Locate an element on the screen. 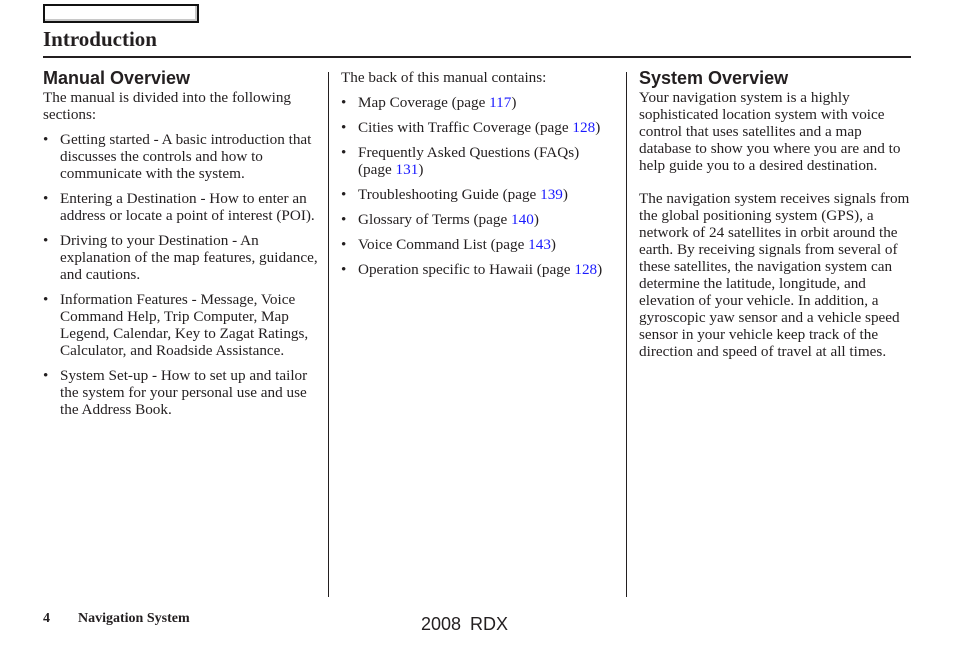 Image resolution: width=954 pixels, height=652 pixels. list-item: • Map Coverage (page 117) is located at coordinates (429, 102).